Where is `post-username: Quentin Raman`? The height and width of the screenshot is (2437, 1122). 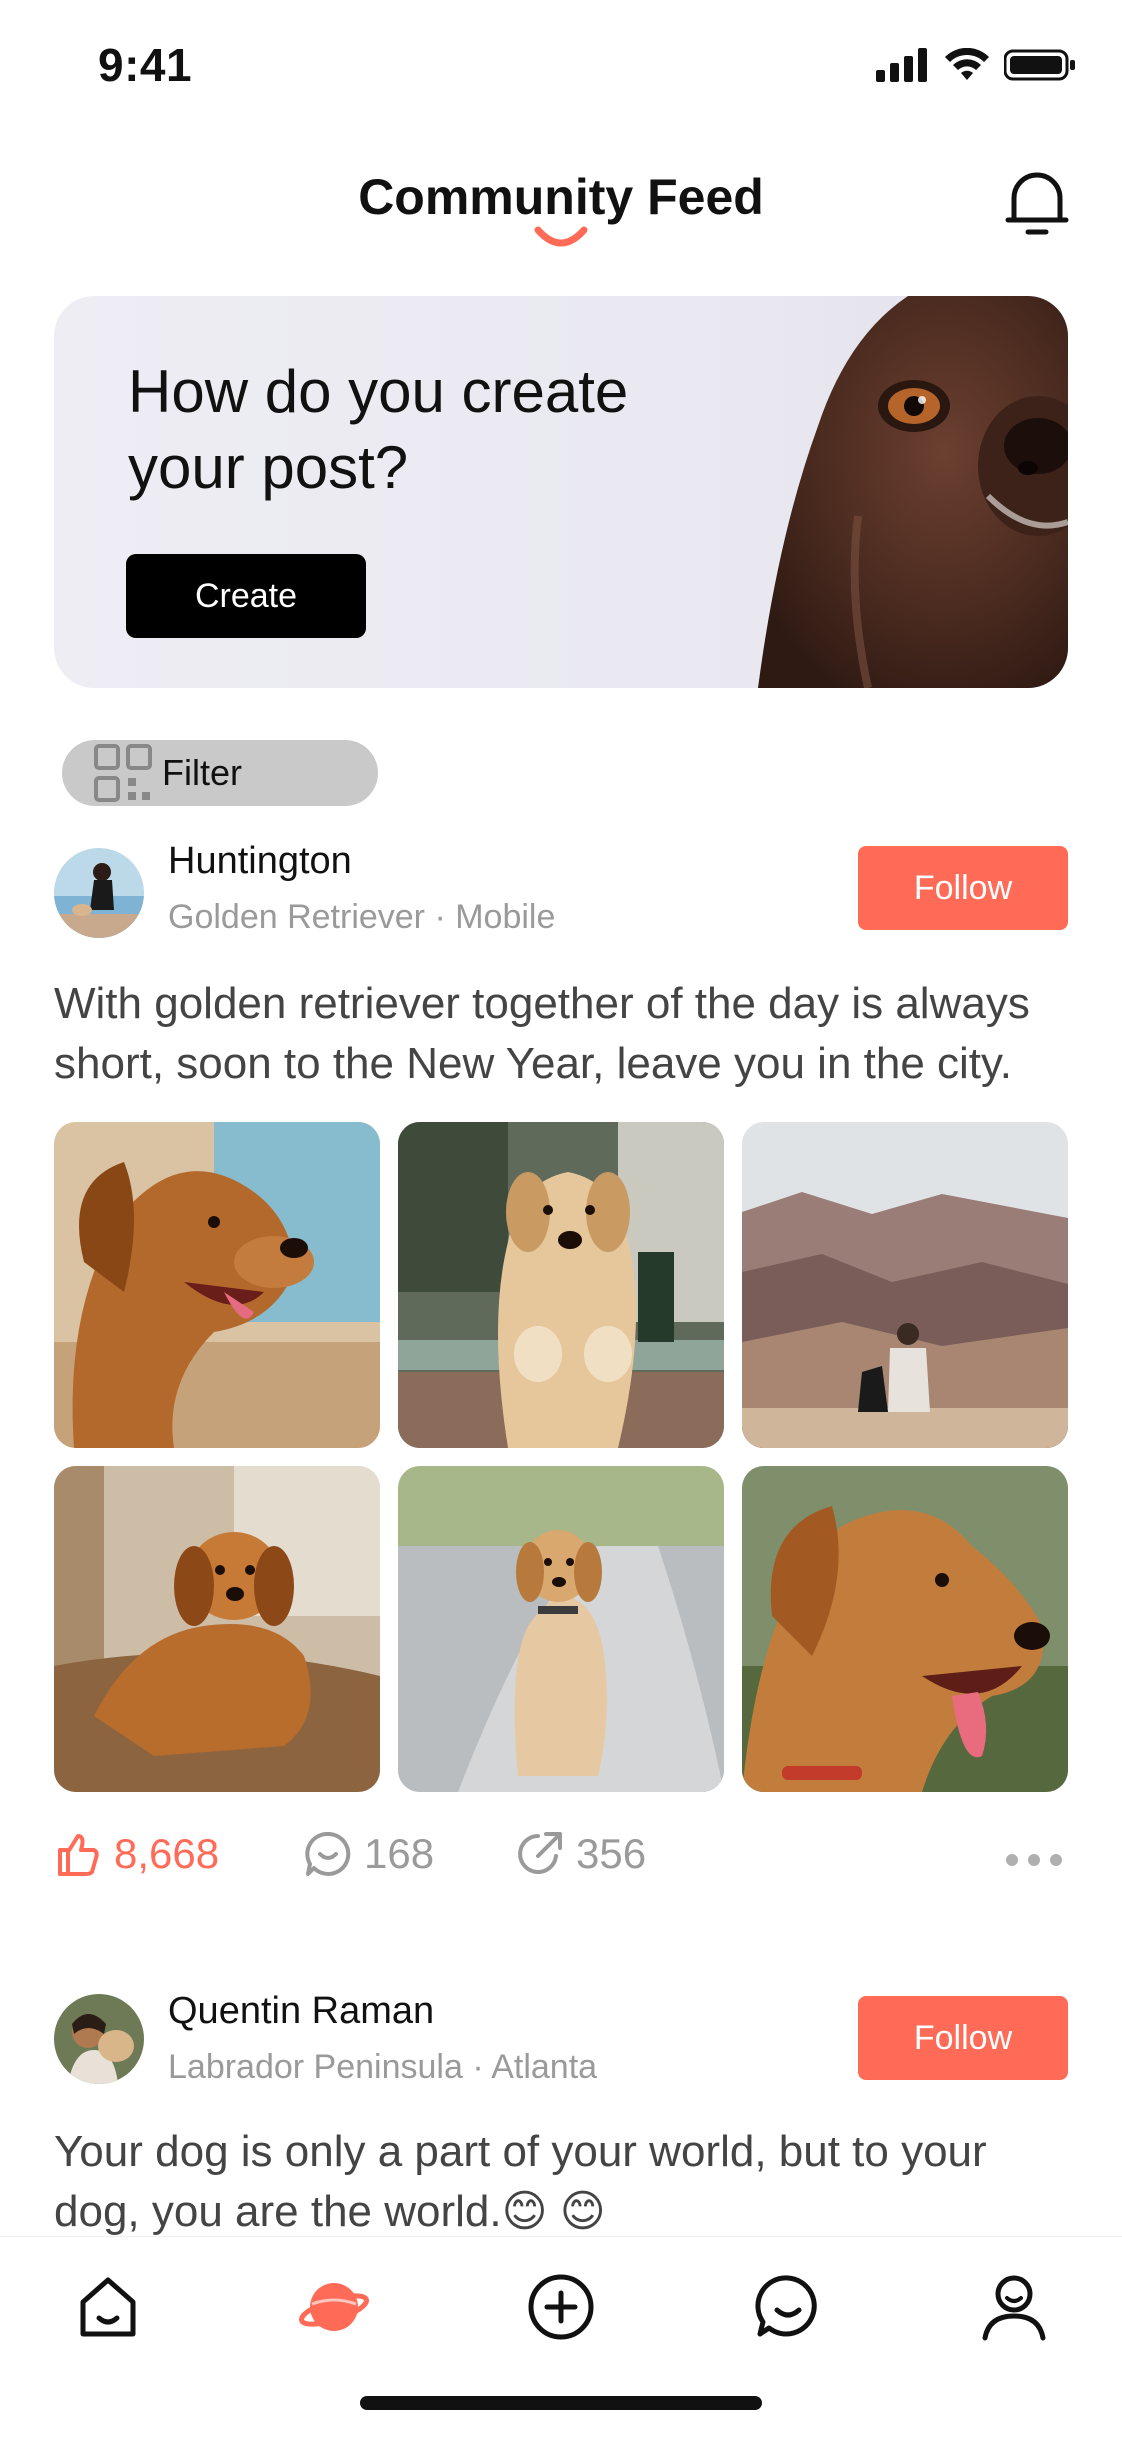
post-username: Quentin Raman is located at coordinates (301, 2011).